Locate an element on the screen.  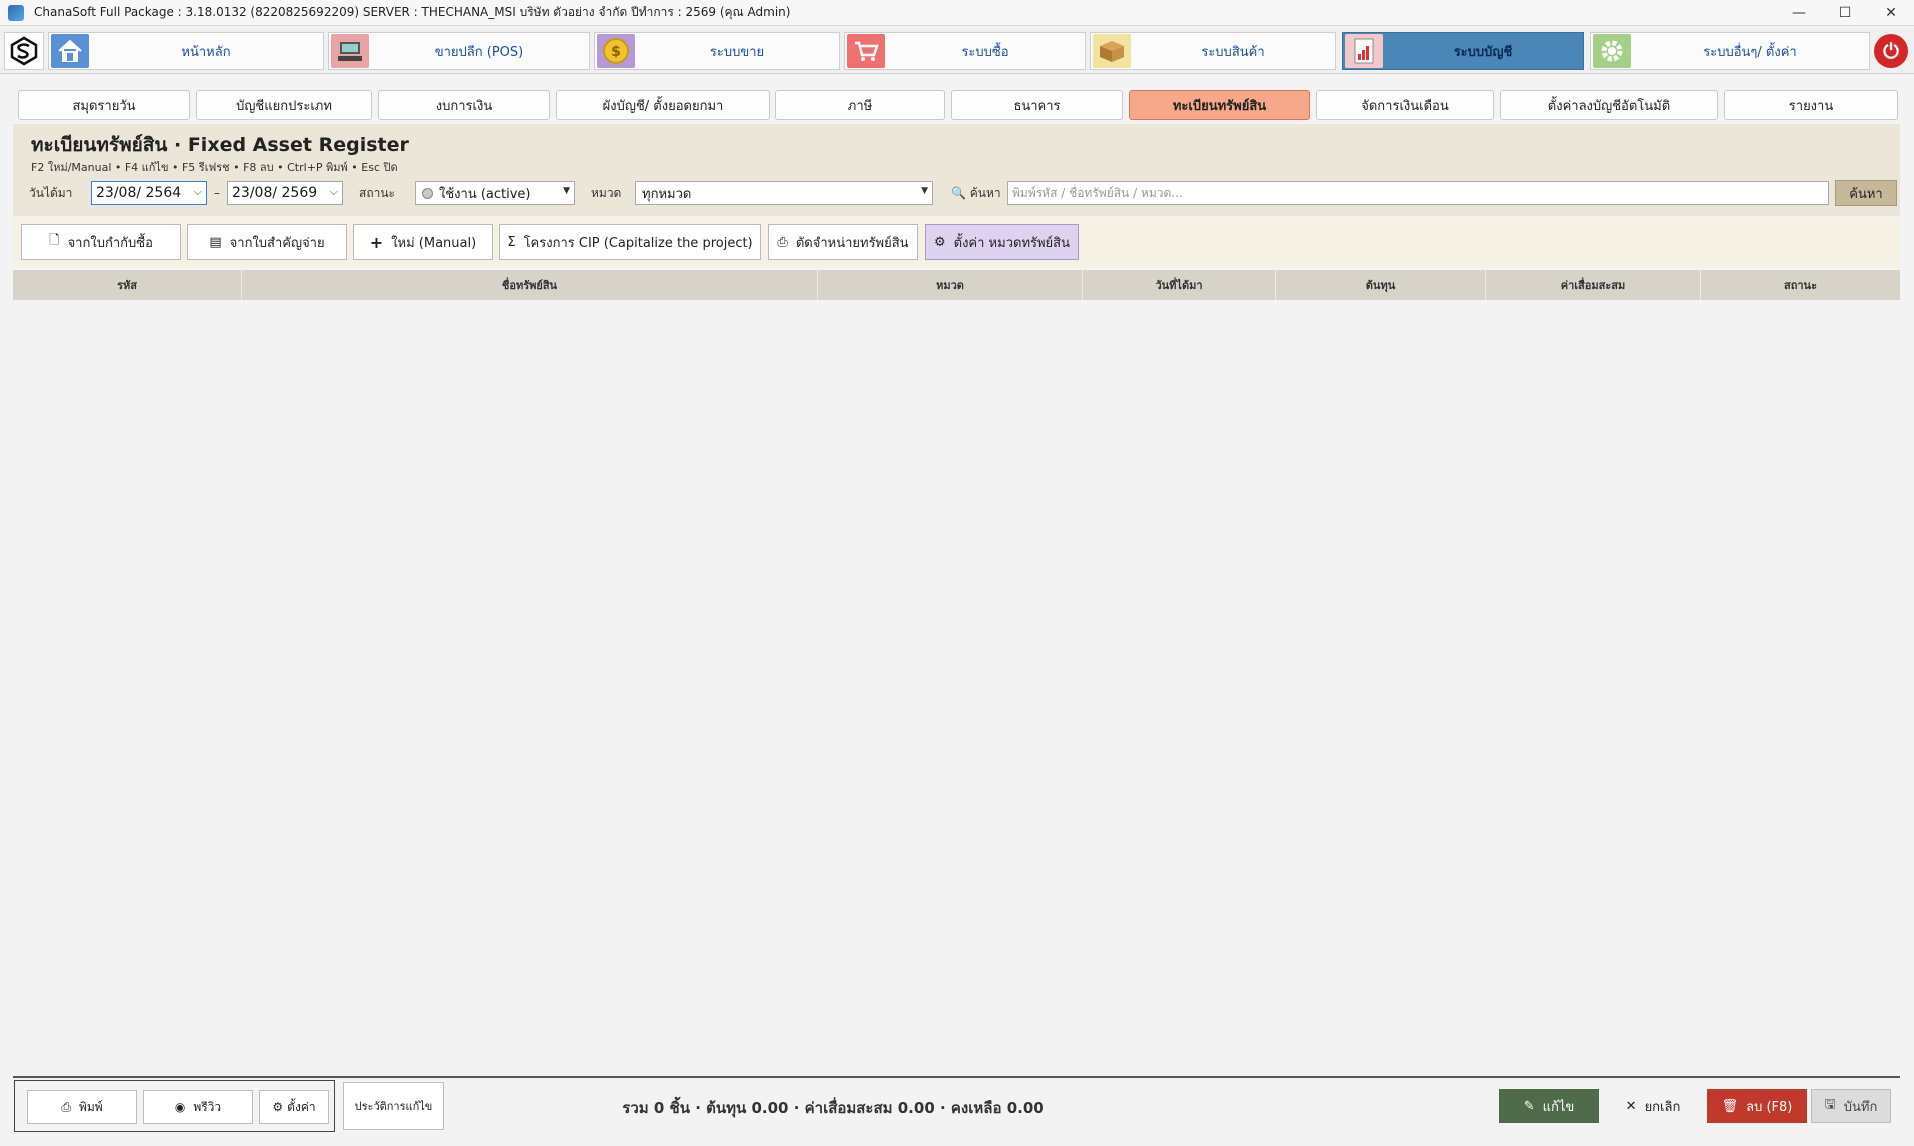
cart-icon is located at coordinates (866, 51).